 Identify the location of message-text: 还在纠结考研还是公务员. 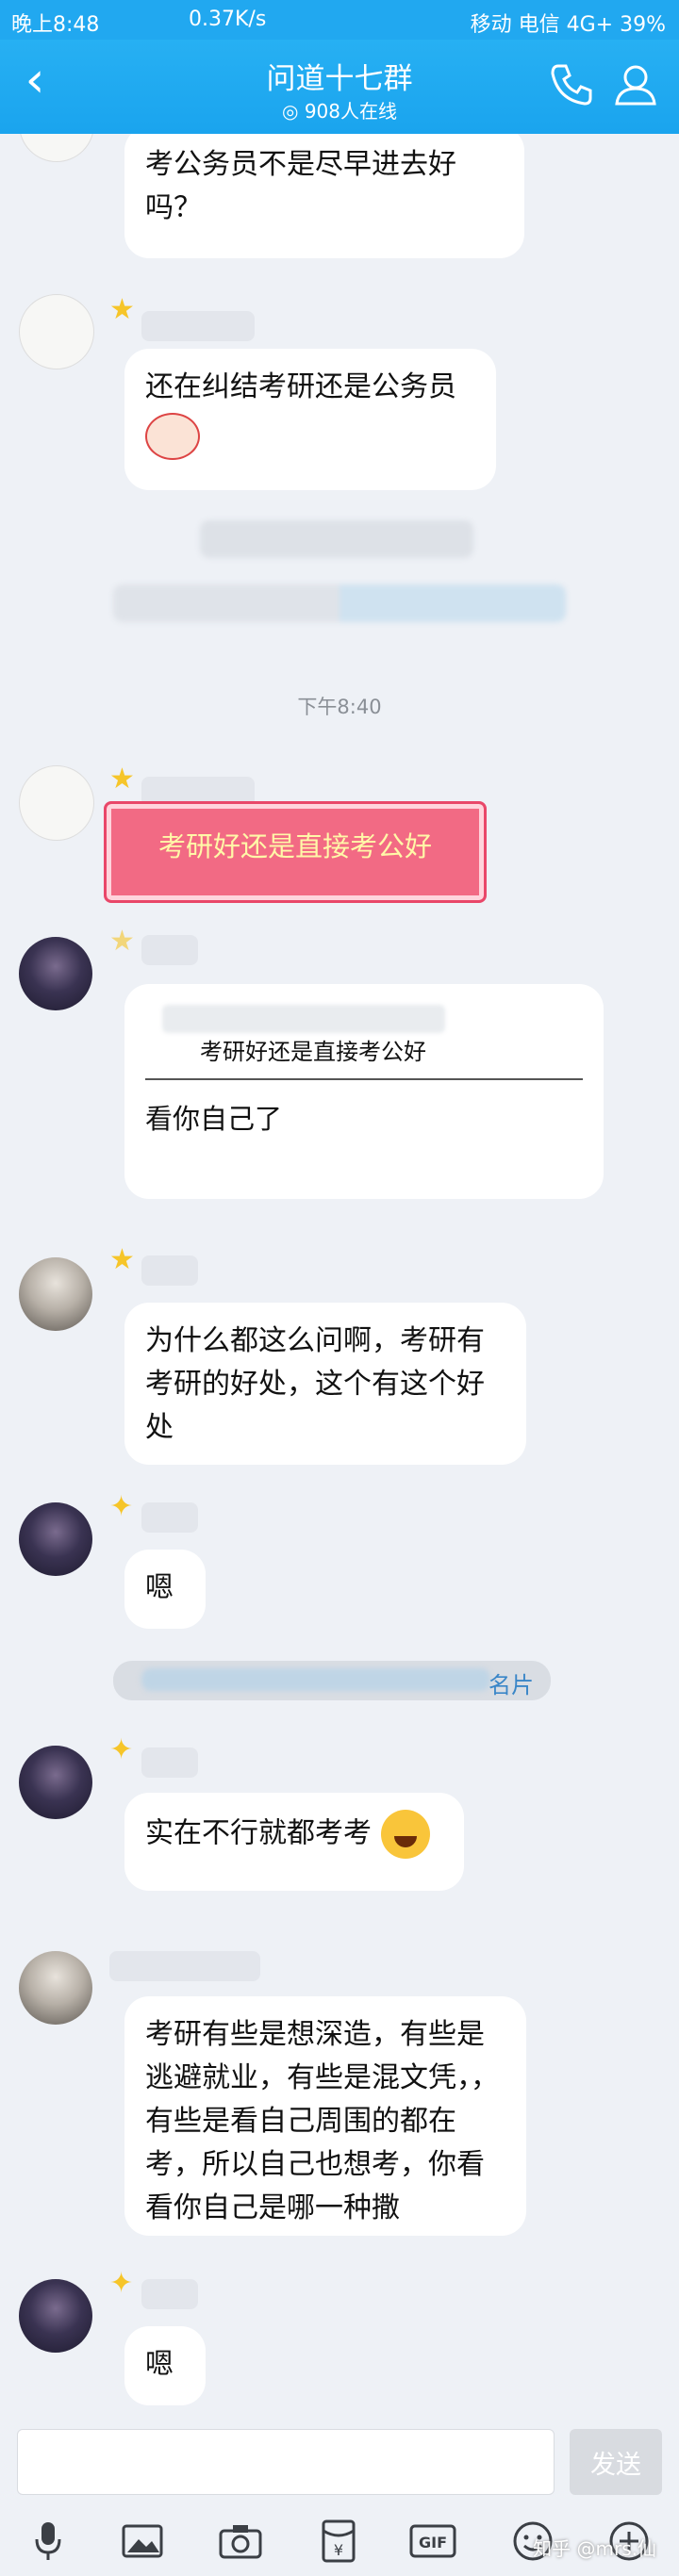
(300, 386).